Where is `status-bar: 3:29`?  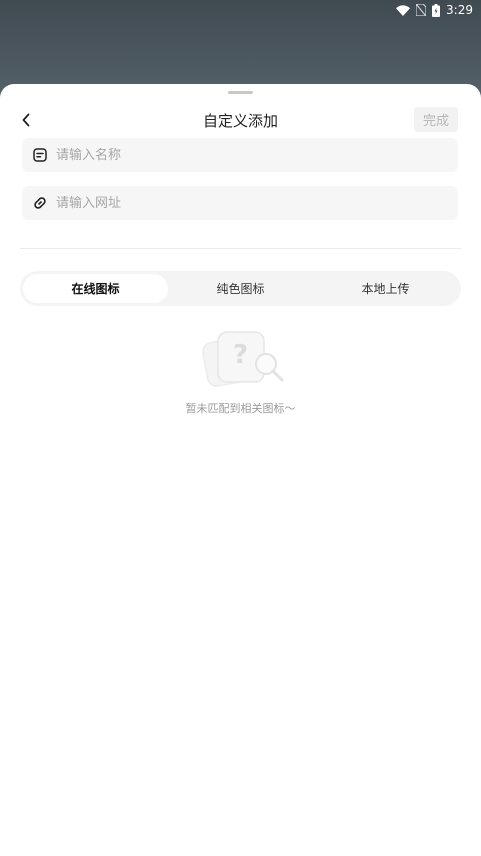
status-bar: 3:29 is located at coordinates (240, 10).